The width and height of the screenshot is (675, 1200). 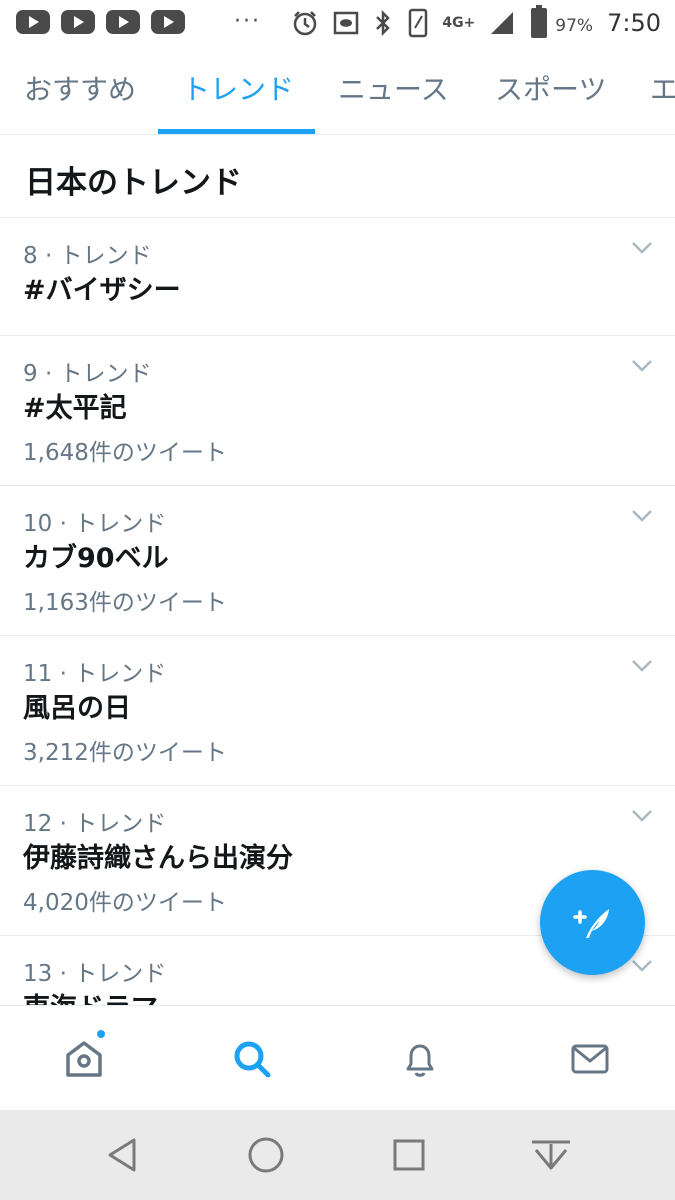 What do you see at coordinates (77, 708) in the screenshot?
I see `trend-name: 風呂の日` at bounding box center [77, 708].